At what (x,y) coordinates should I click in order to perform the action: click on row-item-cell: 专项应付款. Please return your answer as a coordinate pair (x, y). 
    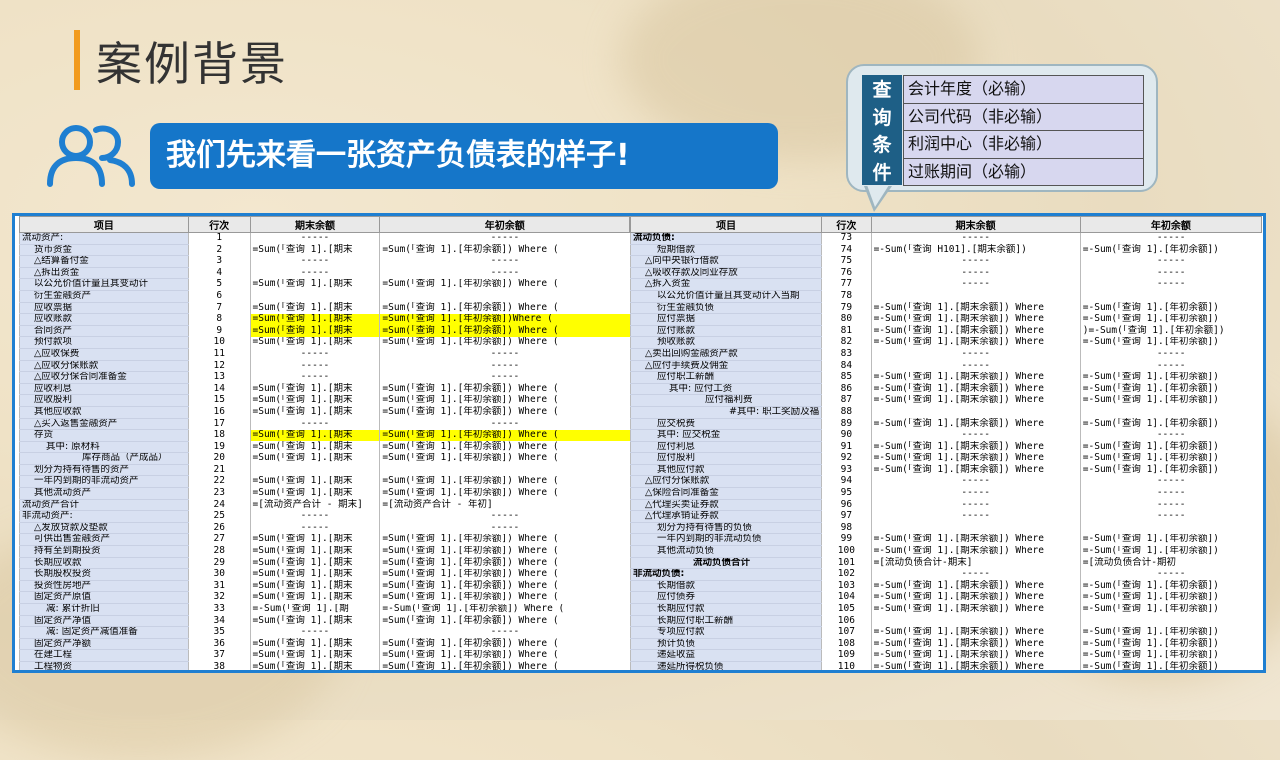
    Looking at the image, I should click on (725, 632).